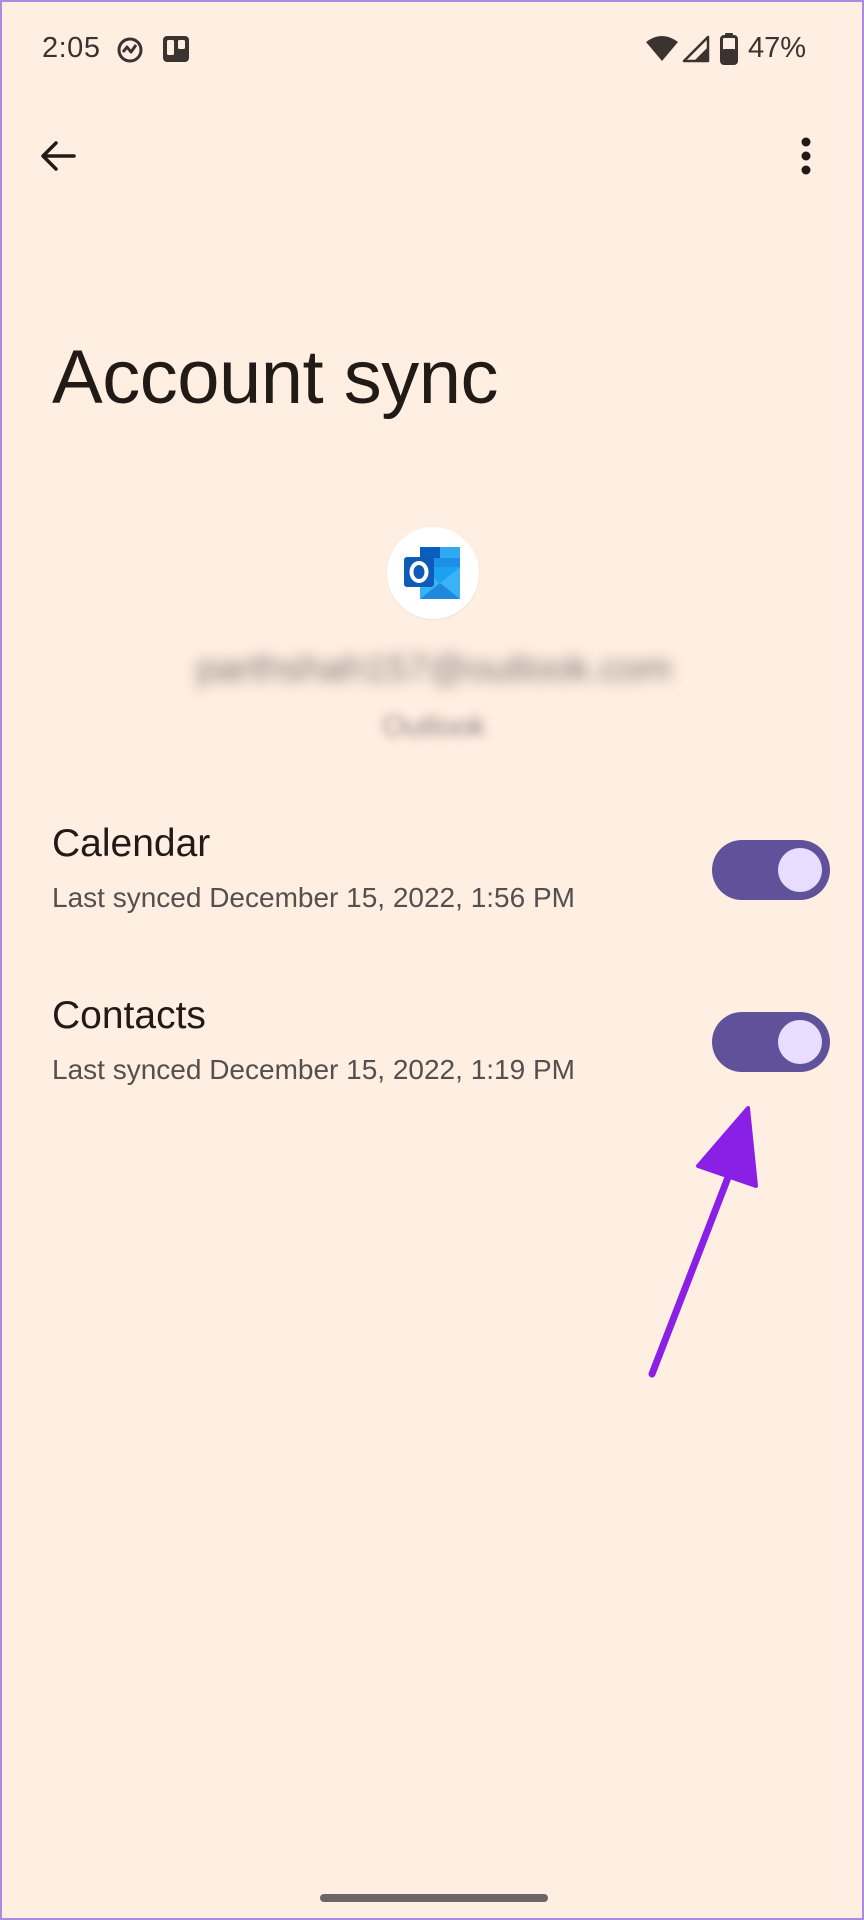  What do you see at coordinates (771, 870) in the screenshot?
I see `calendar-sync-toggle` at bounding box center [771, 870].